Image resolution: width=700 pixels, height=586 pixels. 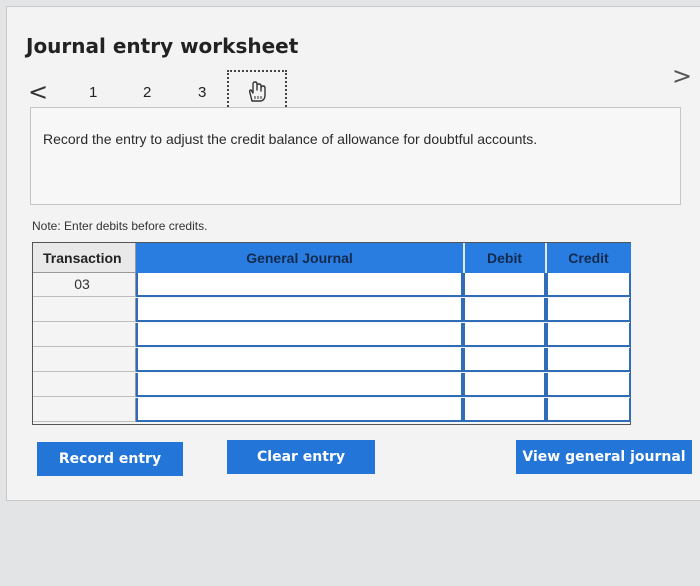 What do you see at coordinates (588, 258) in the screenshot?
I see `header-credit: Credit` at bounding box center [588, 258].